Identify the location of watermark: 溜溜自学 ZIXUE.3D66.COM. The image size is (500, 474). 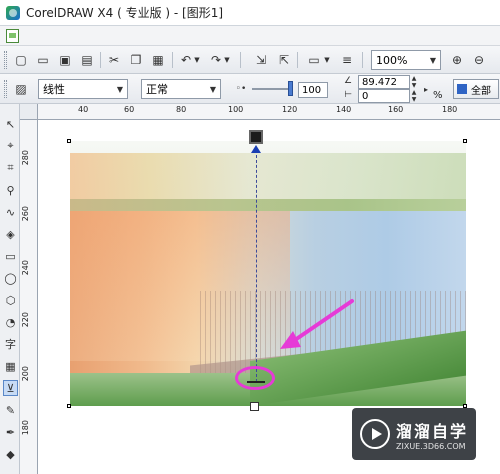
(414, 434).